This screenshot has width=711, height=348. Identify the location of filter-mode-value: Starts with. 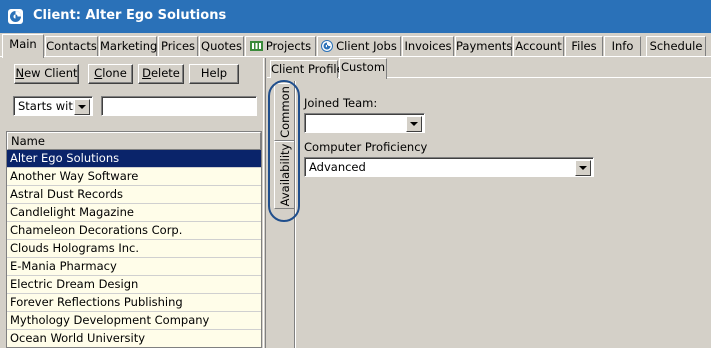
(49, 106).